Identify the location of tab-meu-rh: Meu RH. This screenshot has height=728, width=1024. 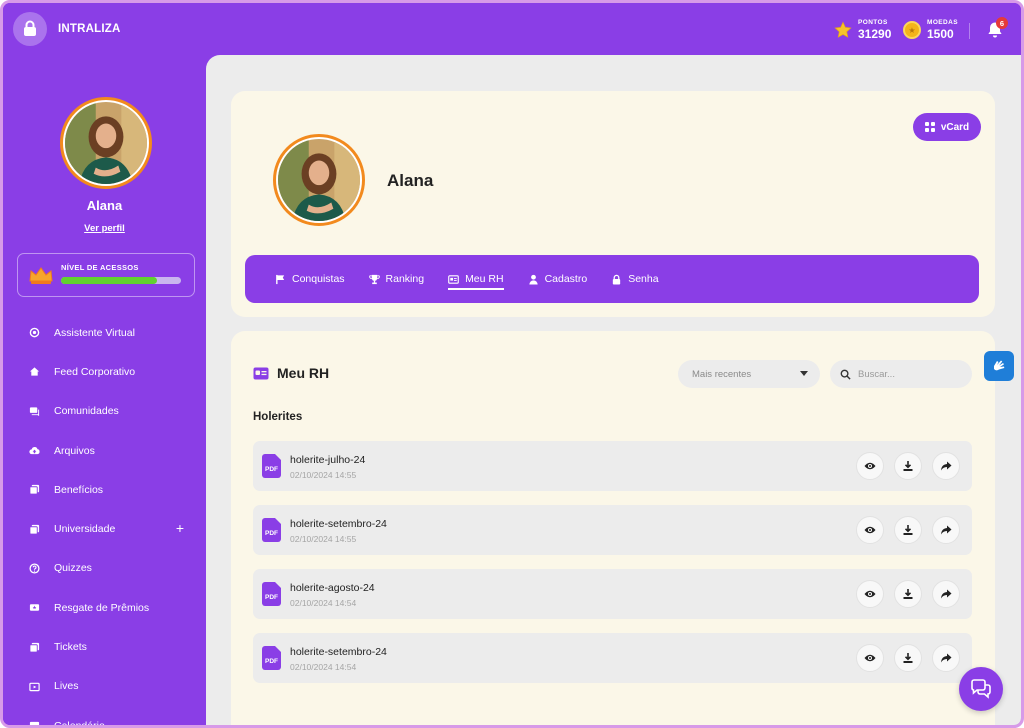
(476, 279).